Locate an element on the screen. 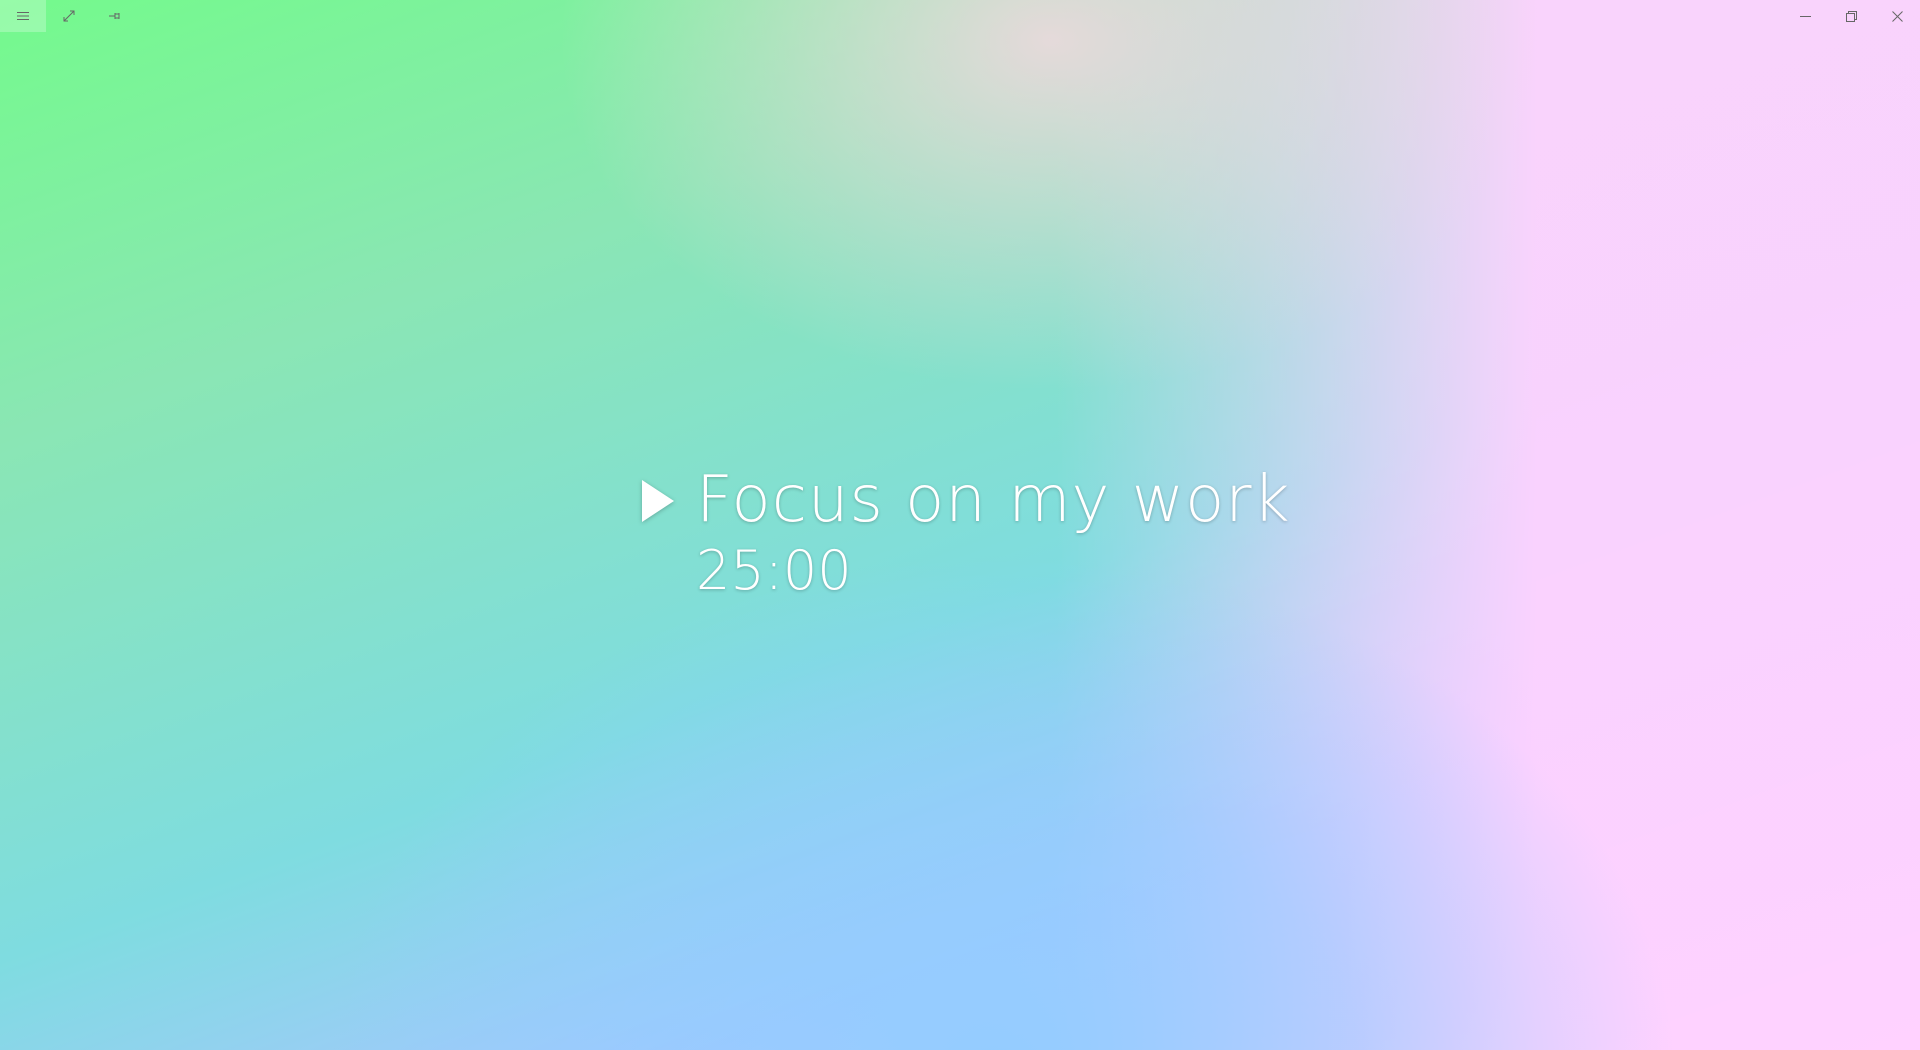  pin-icon is located at coordinates (114, 16).